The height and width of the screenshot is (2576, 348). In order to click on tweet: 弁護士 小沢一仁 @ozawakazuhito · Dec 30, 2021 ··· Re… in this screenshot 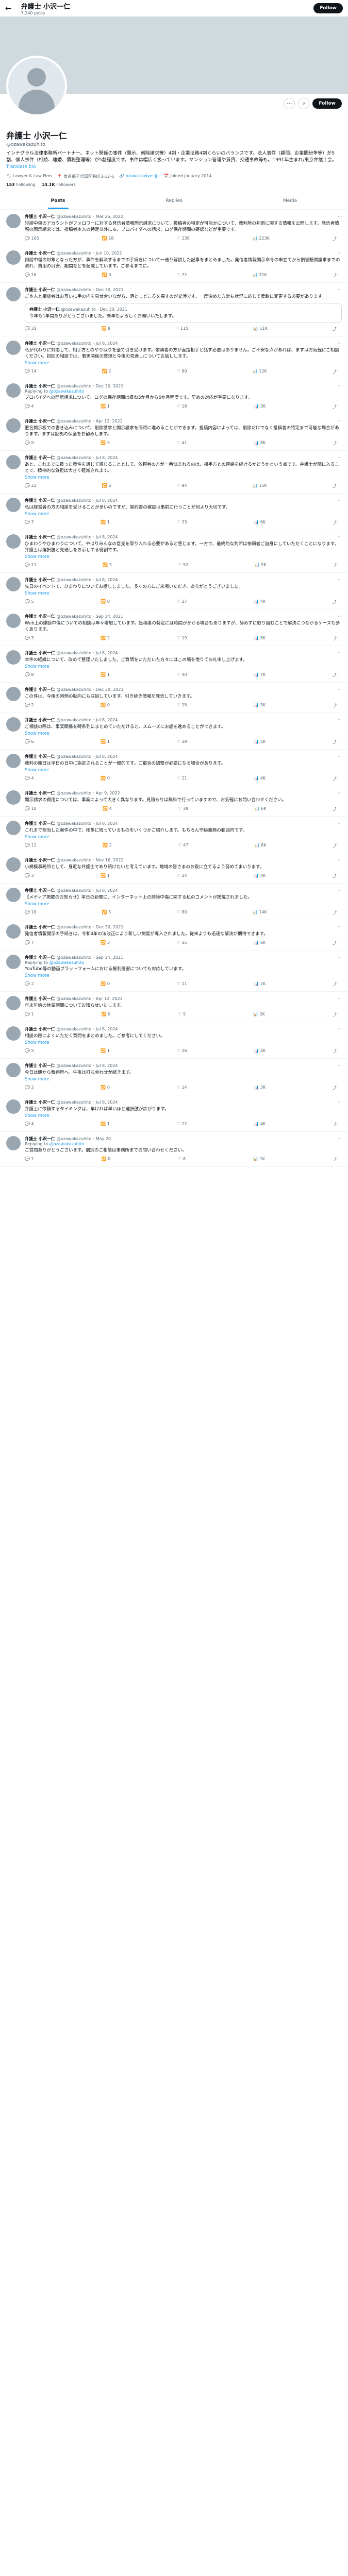, I will do `click(174, 396)`.